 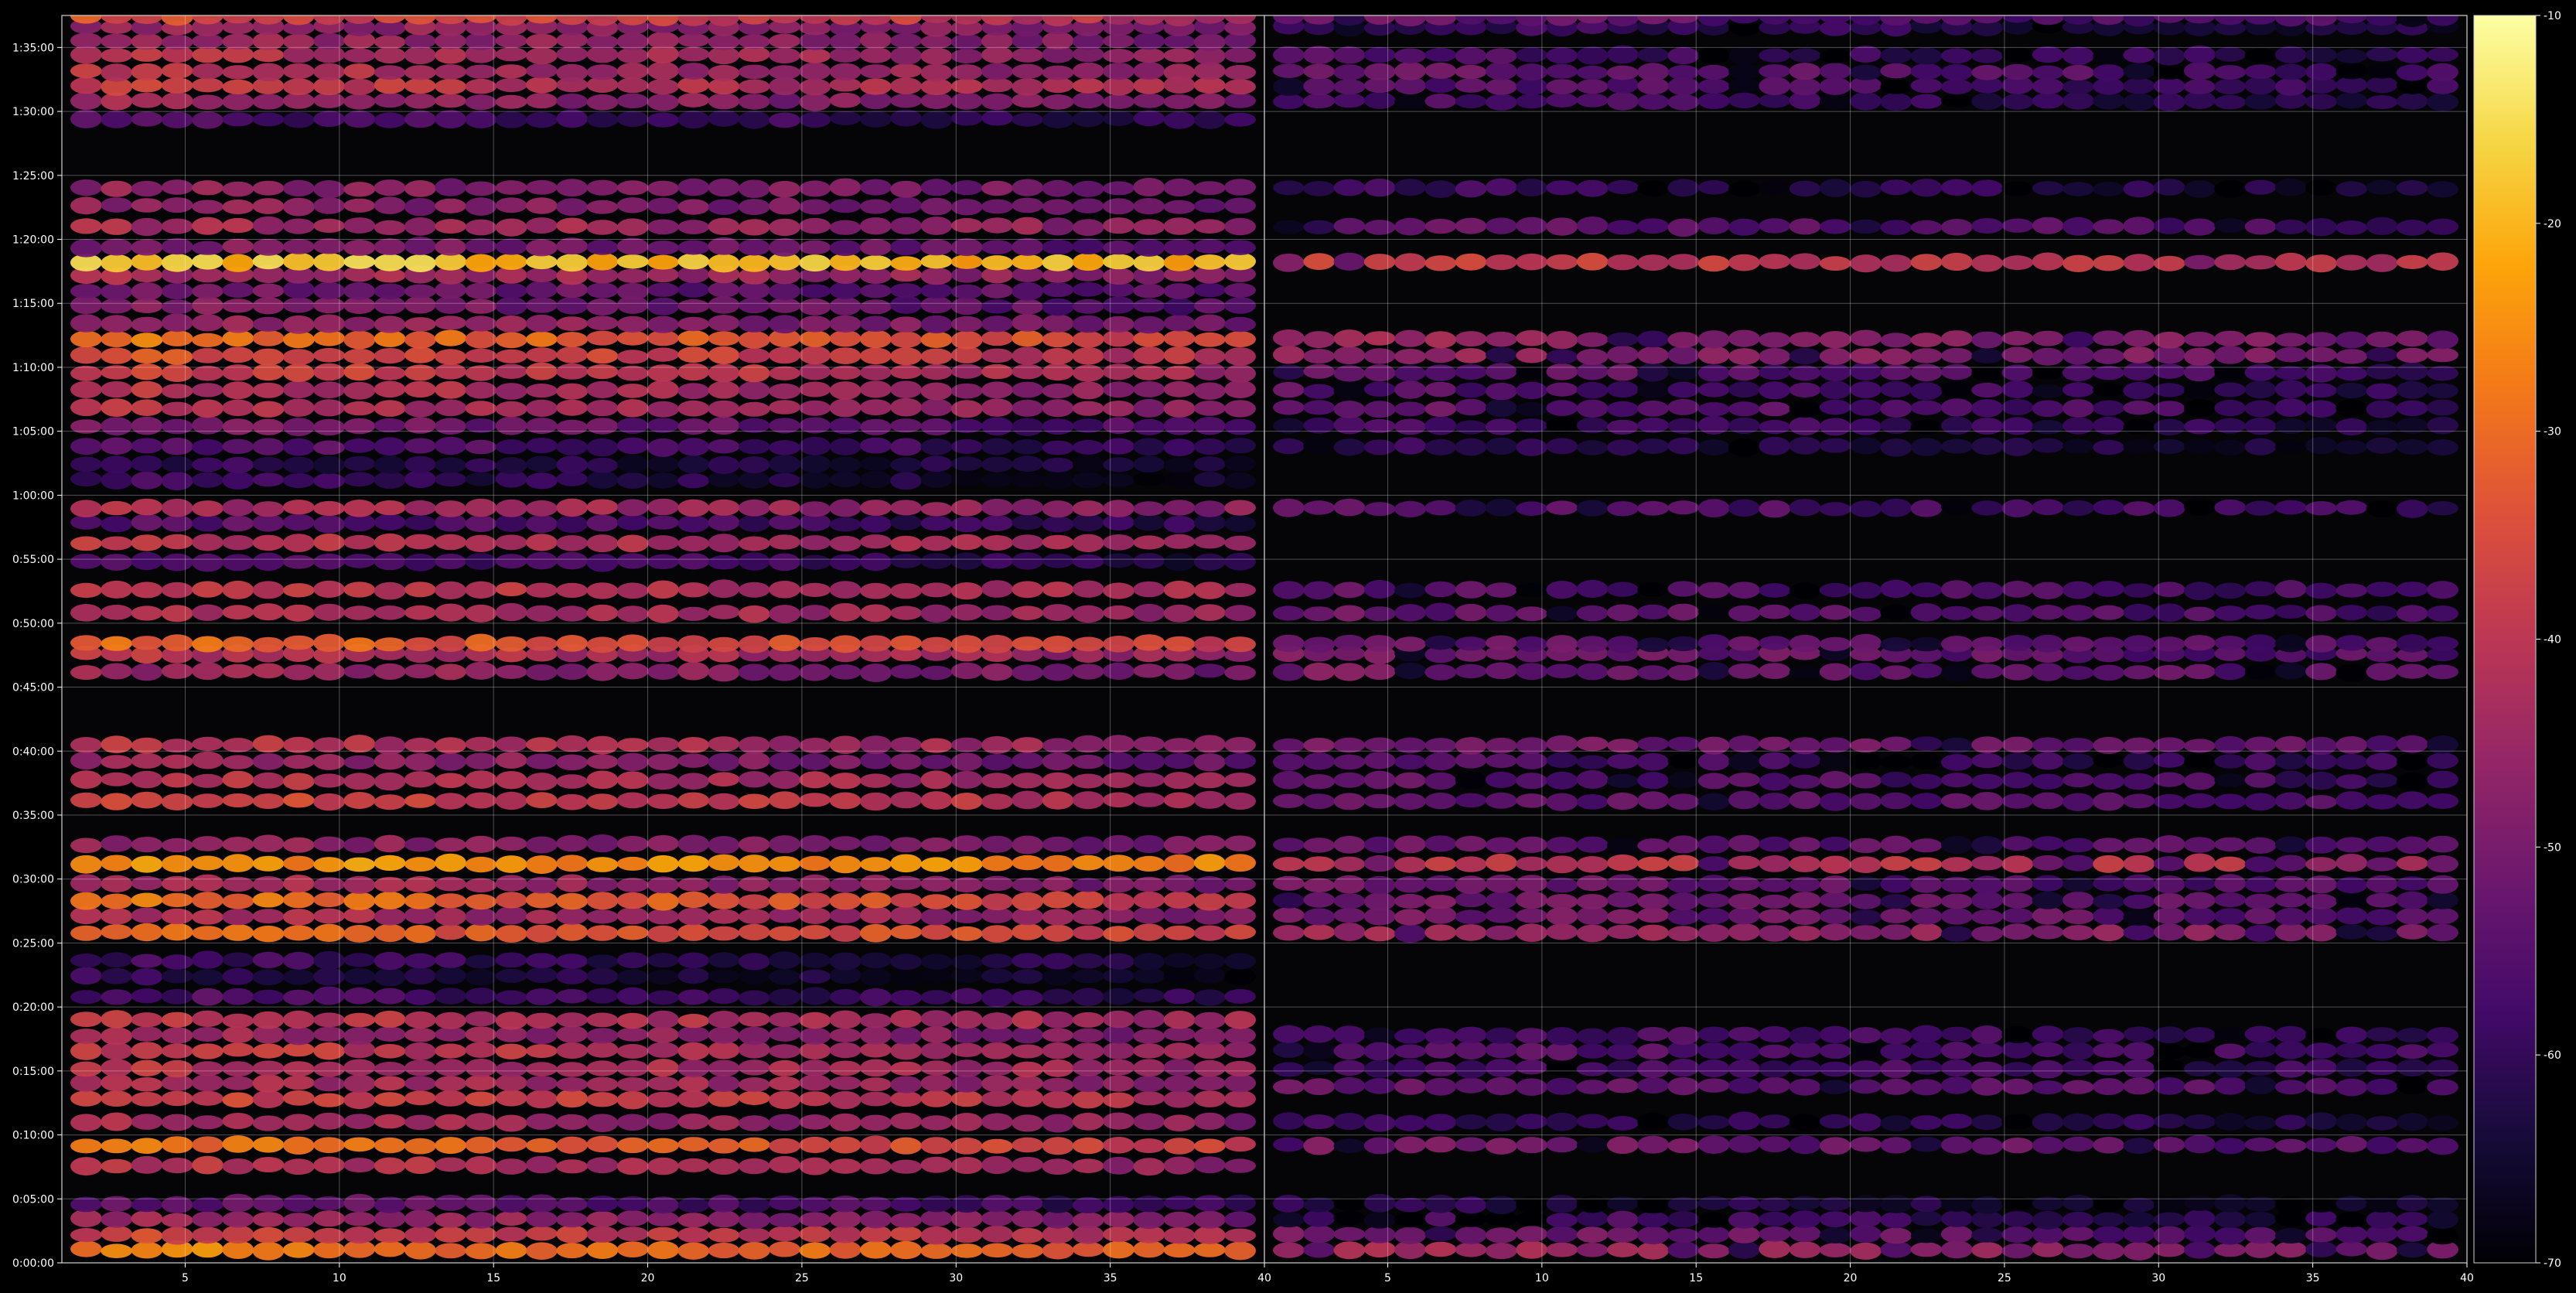 What do you see at coordinates (2552, 16) in the screenshot?
I see `colorbar-tick-label: -10` at bounding box center [2552, 16].